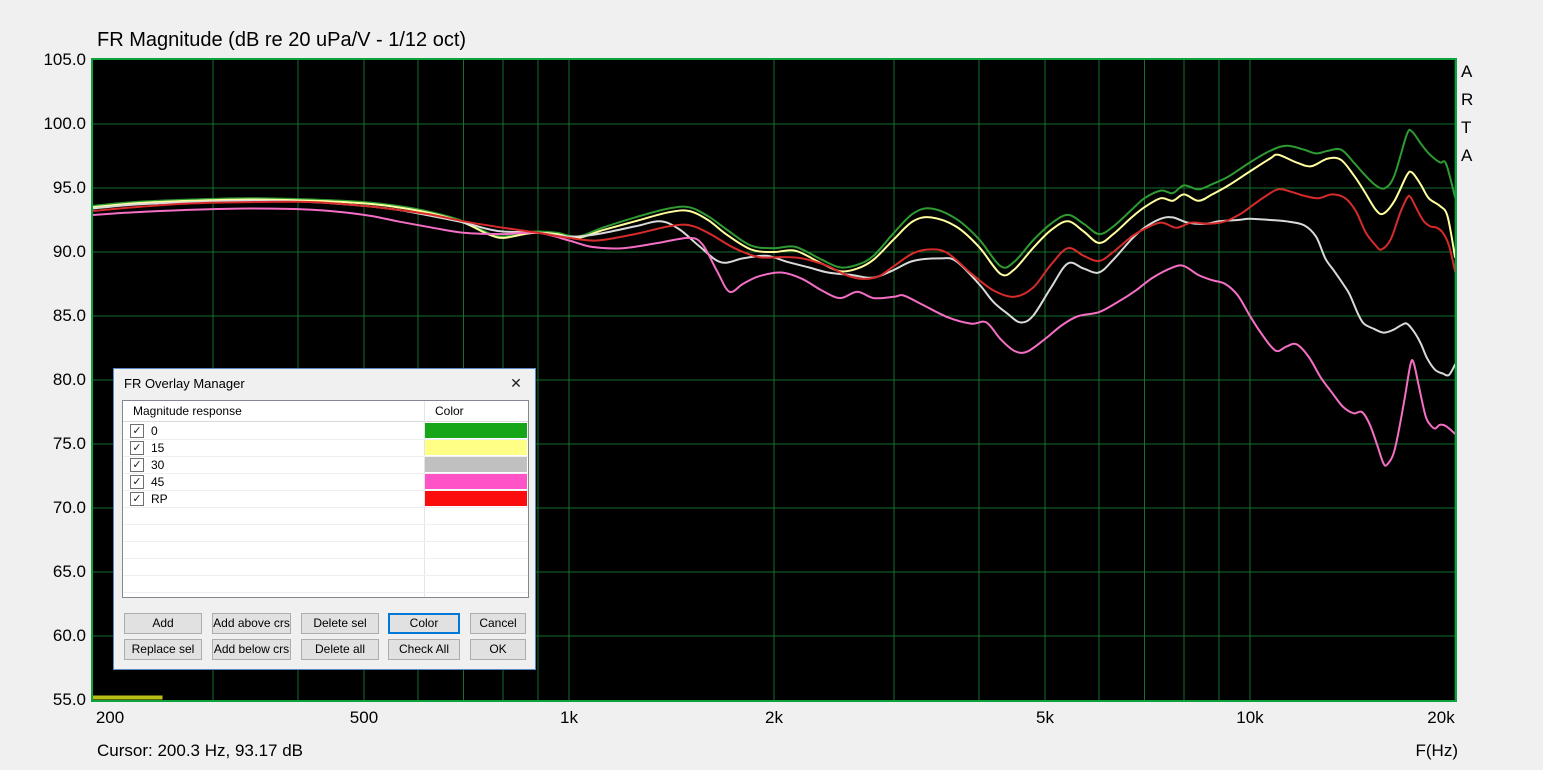 Image resolution: width=1543 pixels, height=770 pixels. Describe the element at coordinates (476, 498) in the screenshot. I see `color-swatch-RP` at that location.